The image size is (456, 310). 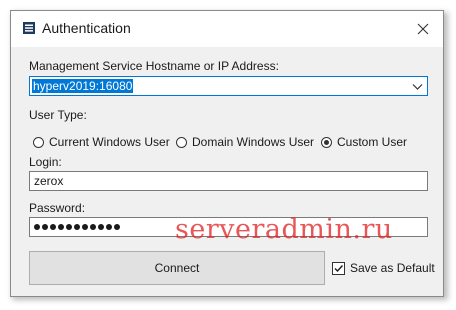 I want to click on app-icon, so click(x=29, y=28).